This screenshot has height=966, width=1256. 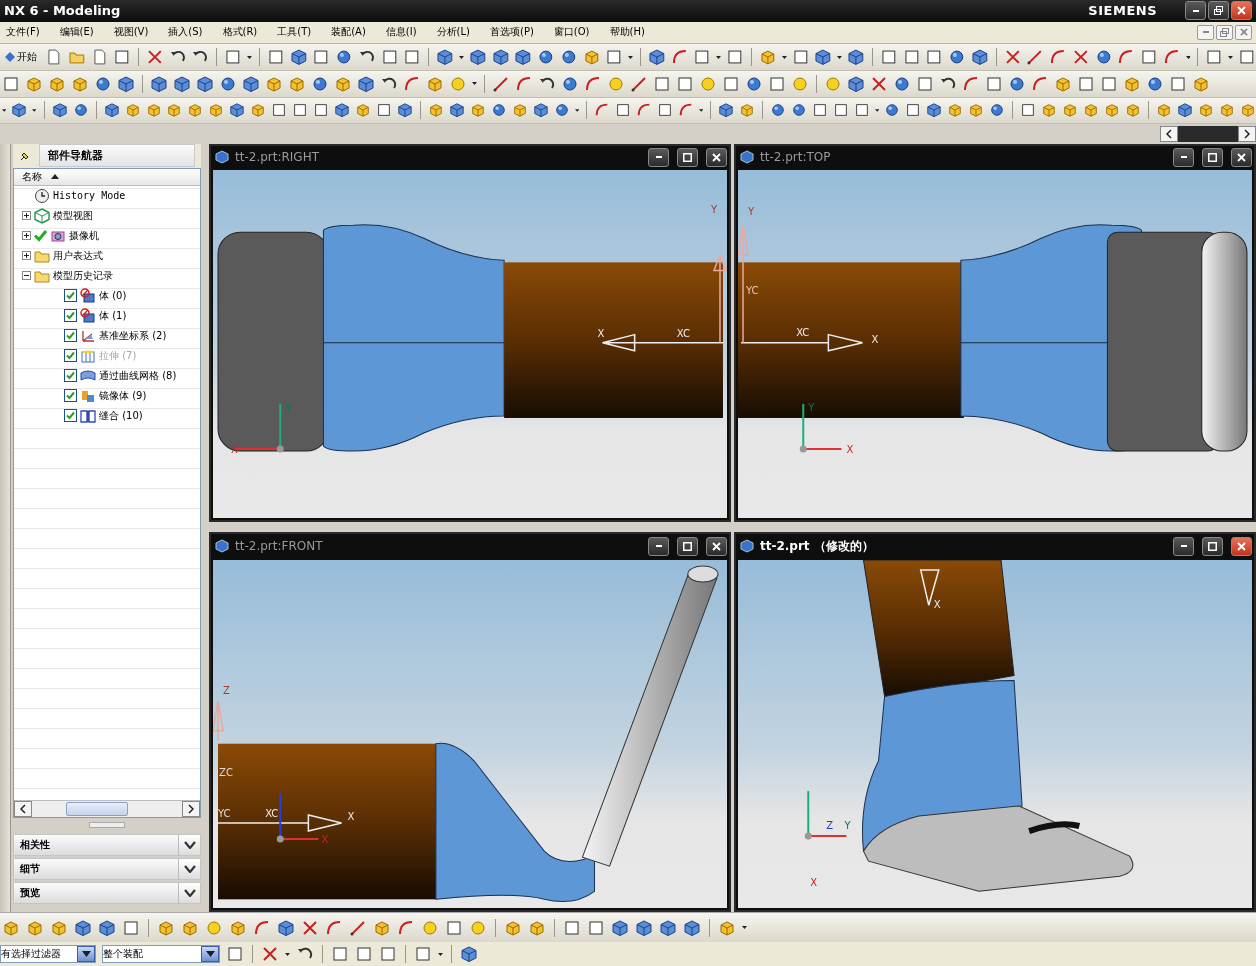 What do you see at coordinates (1212, 546) in the screenshot?
I see `maximize-button` at bounding box center [1212, 546].